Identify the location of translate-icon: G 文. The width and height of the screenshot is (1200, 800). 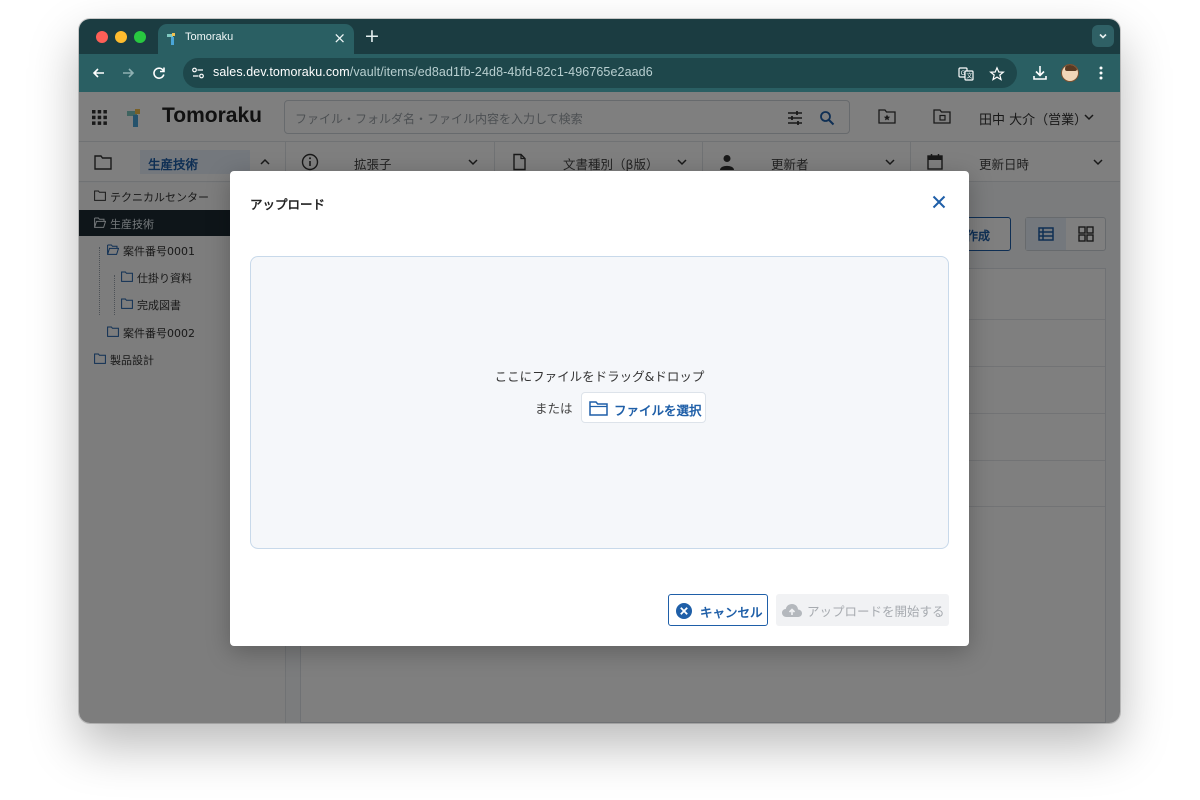
(966, 74).